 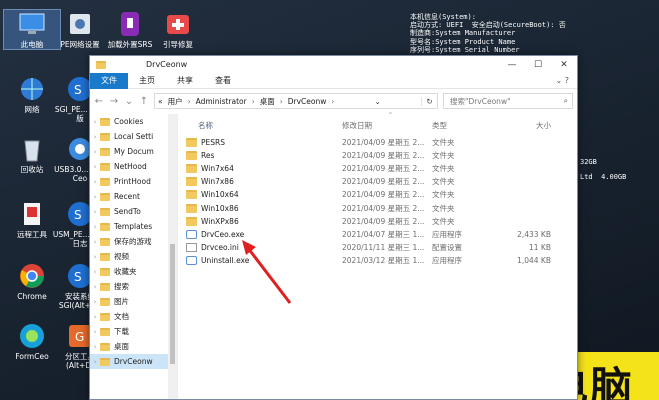 What do you see at coordinates (144, 101) in the screenshot?
I see `up-arrow-icon: ↑` at bounding box center [144, 101].